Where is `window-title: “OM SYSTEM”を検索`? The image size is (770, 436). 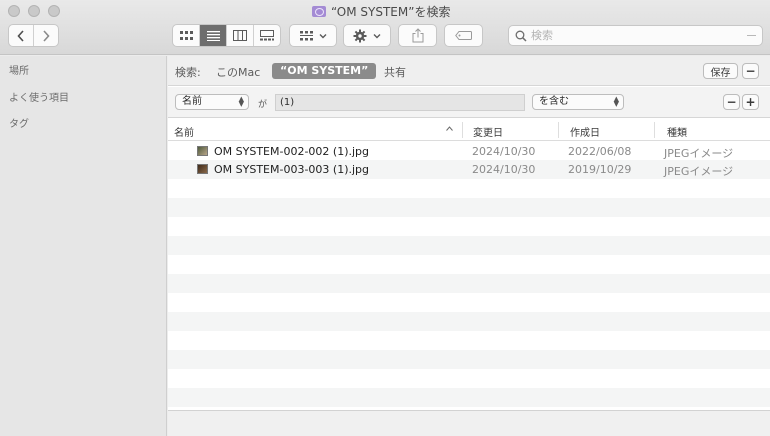
window-title: “OM SYSTEM”を検索 is located at coordinates (391, 11).